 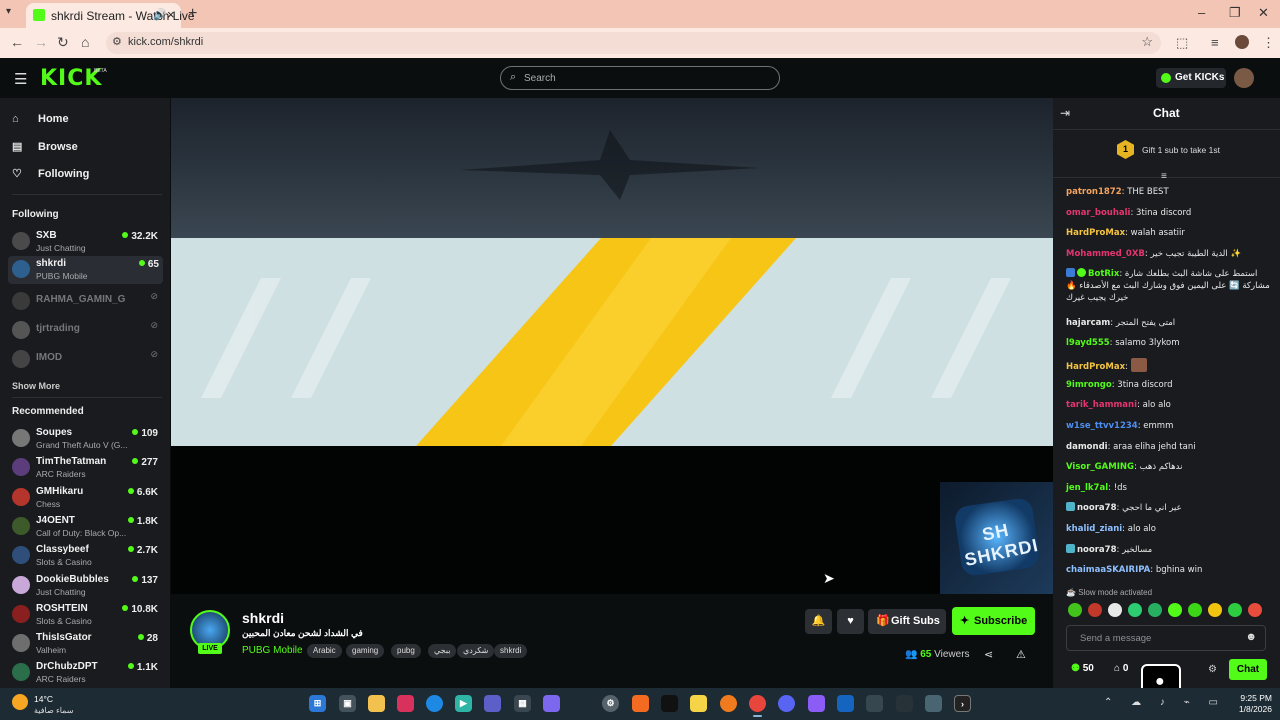 I want to click on show-more-link: Show More, so click(x=36, y=386).